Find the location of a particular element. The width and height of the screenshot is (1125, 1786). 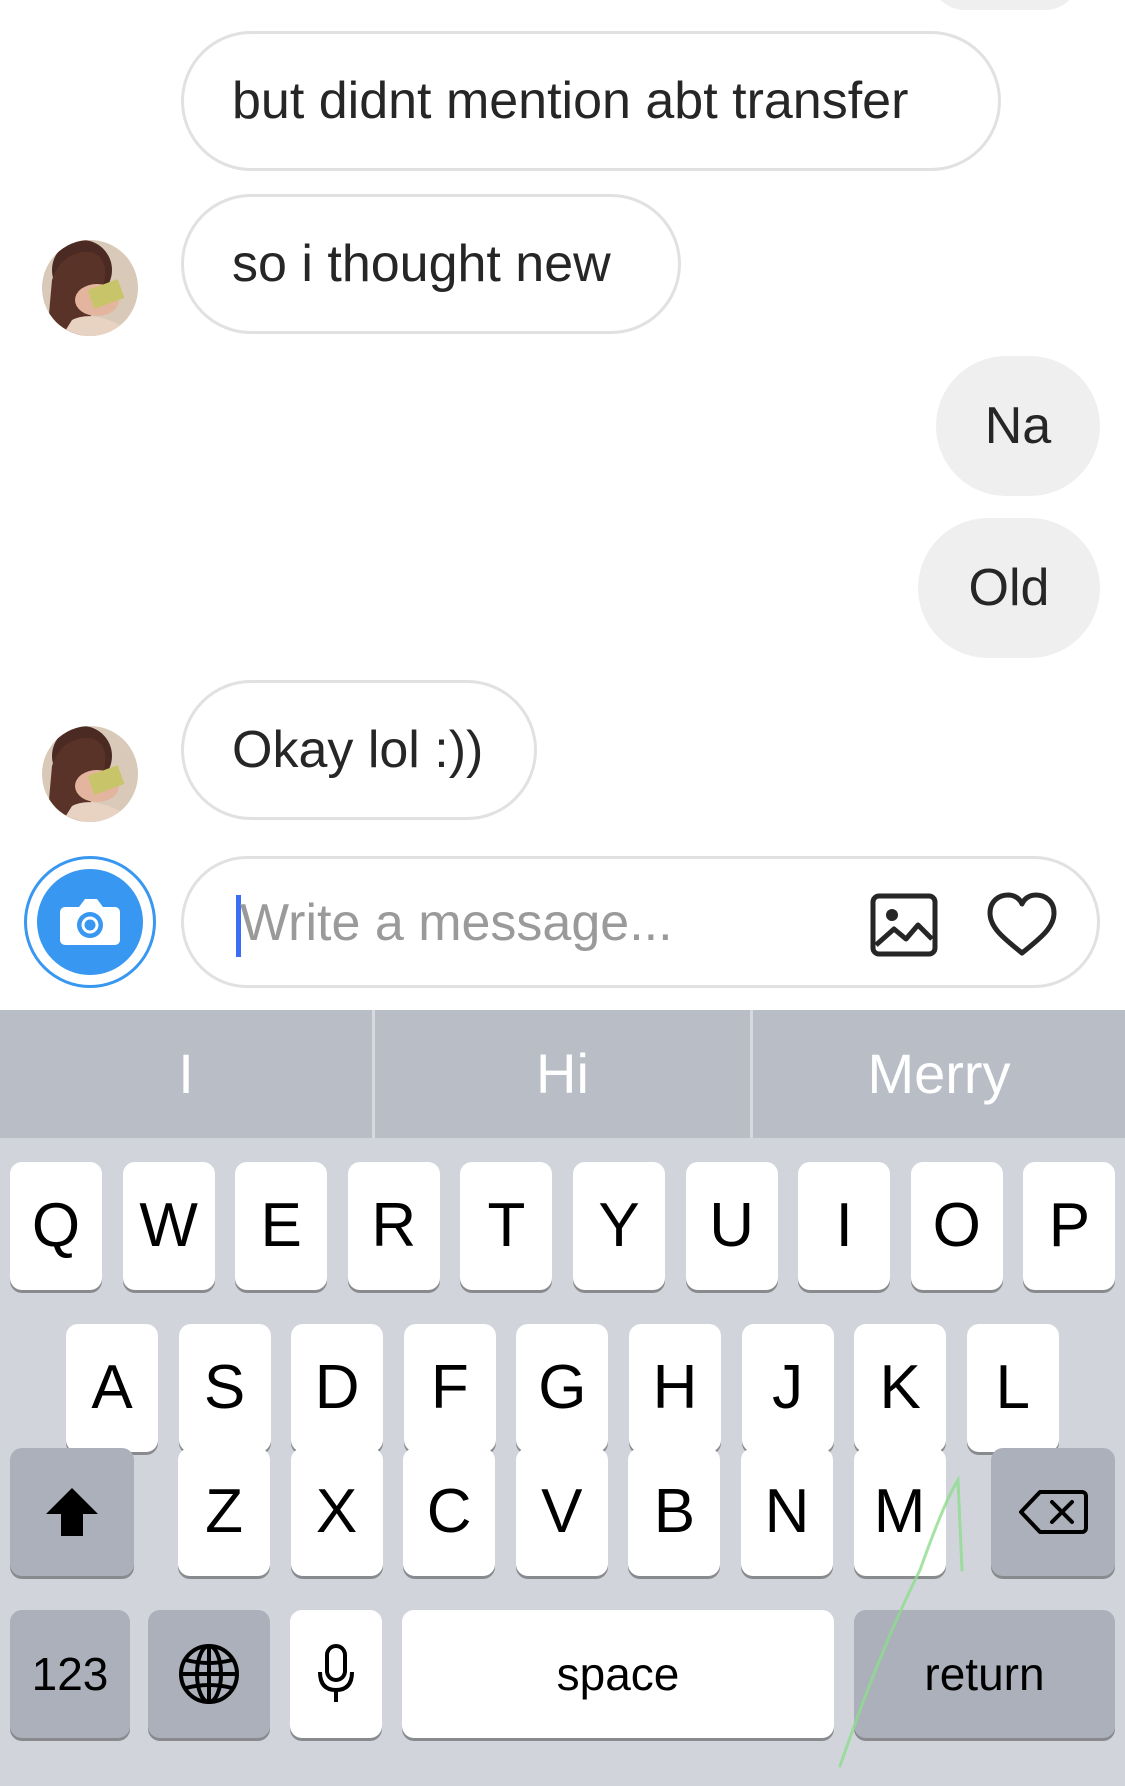

camera-icon is located at coordinates (90, 922).